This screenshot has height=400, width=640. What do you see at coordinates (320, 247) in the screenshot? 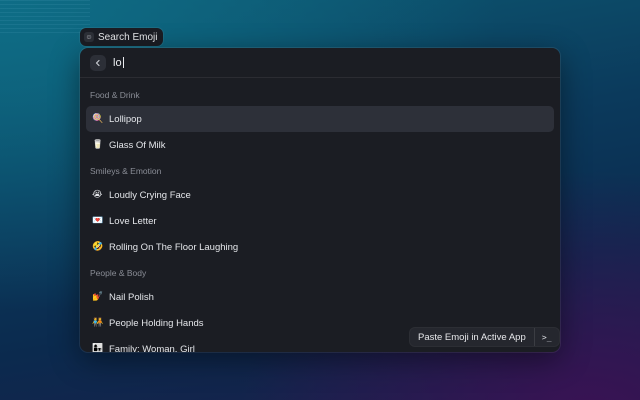
I see `emoji-list-item: 🤣 Rolling On The Floor Laughing` at bounding box center [320, 247].